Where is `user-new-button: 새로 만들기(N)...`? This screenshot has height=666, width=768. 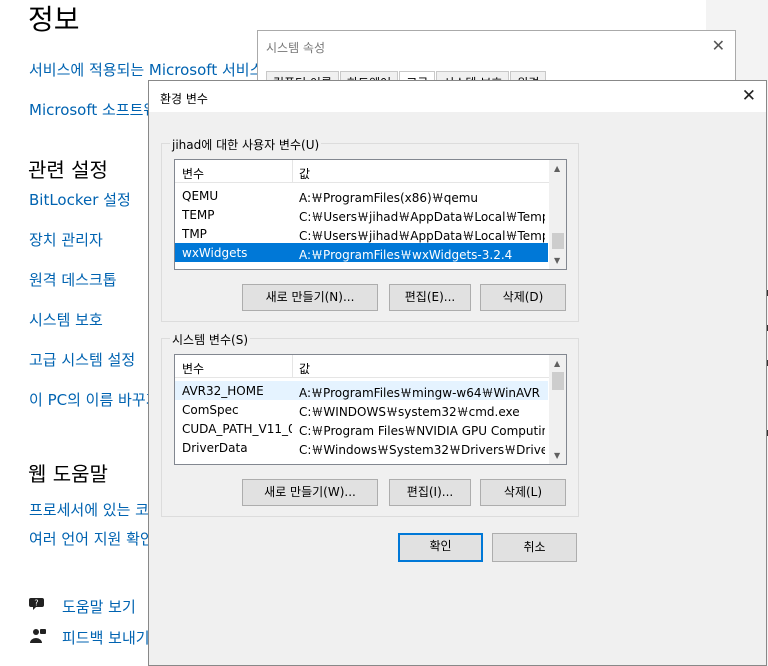 user-new-button: 새로 만들기(N)... is located at coordinates (310, 297).